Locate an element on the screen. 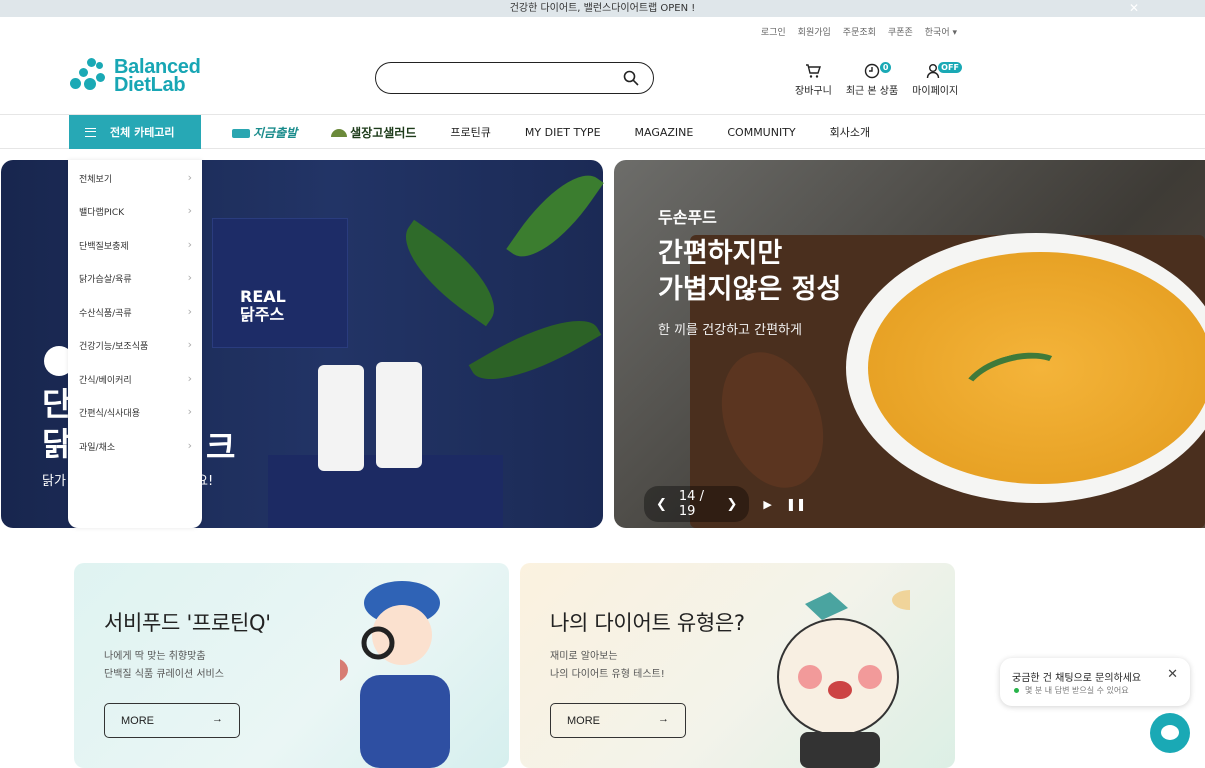 This screenshot has width=1205, height=768. nav-item-company: 회사소개 is located at coordinates (850, 132).